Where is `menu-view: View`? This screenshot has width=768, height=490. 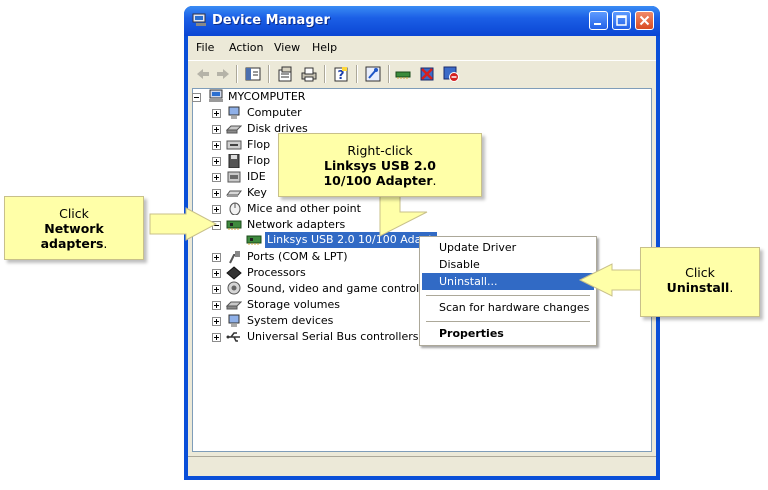 menu-view: View is located at coordinates (287, 47).